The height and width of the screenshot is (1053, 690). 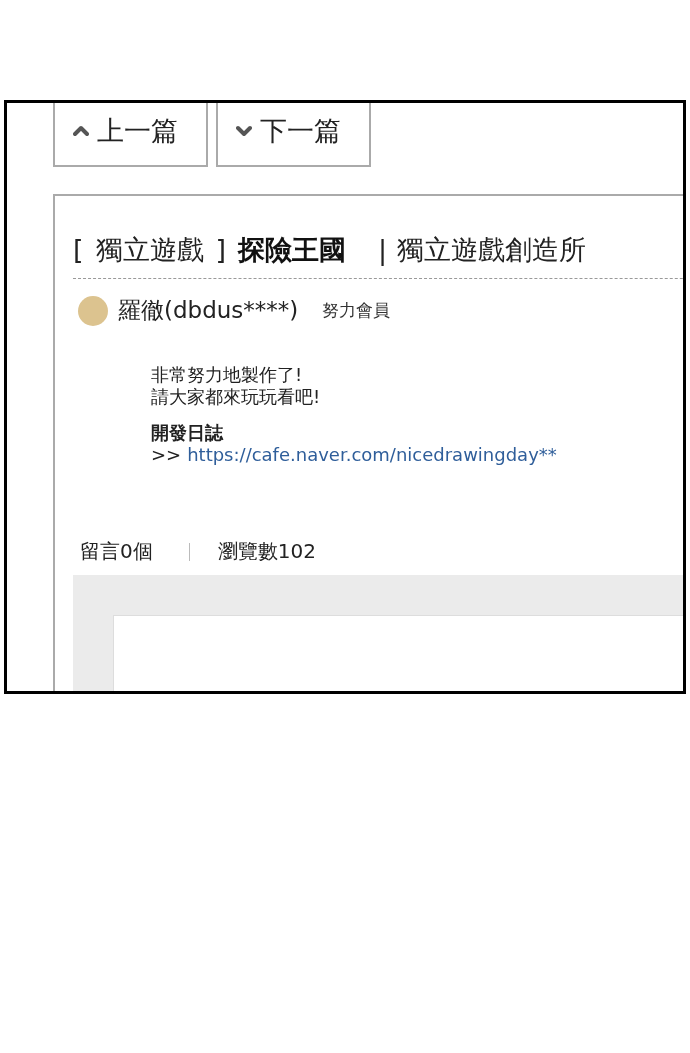 What do you see at coordinates (221, 249) in the screenshot?
I see `bracket: ]` at bounding box center [221, 249].